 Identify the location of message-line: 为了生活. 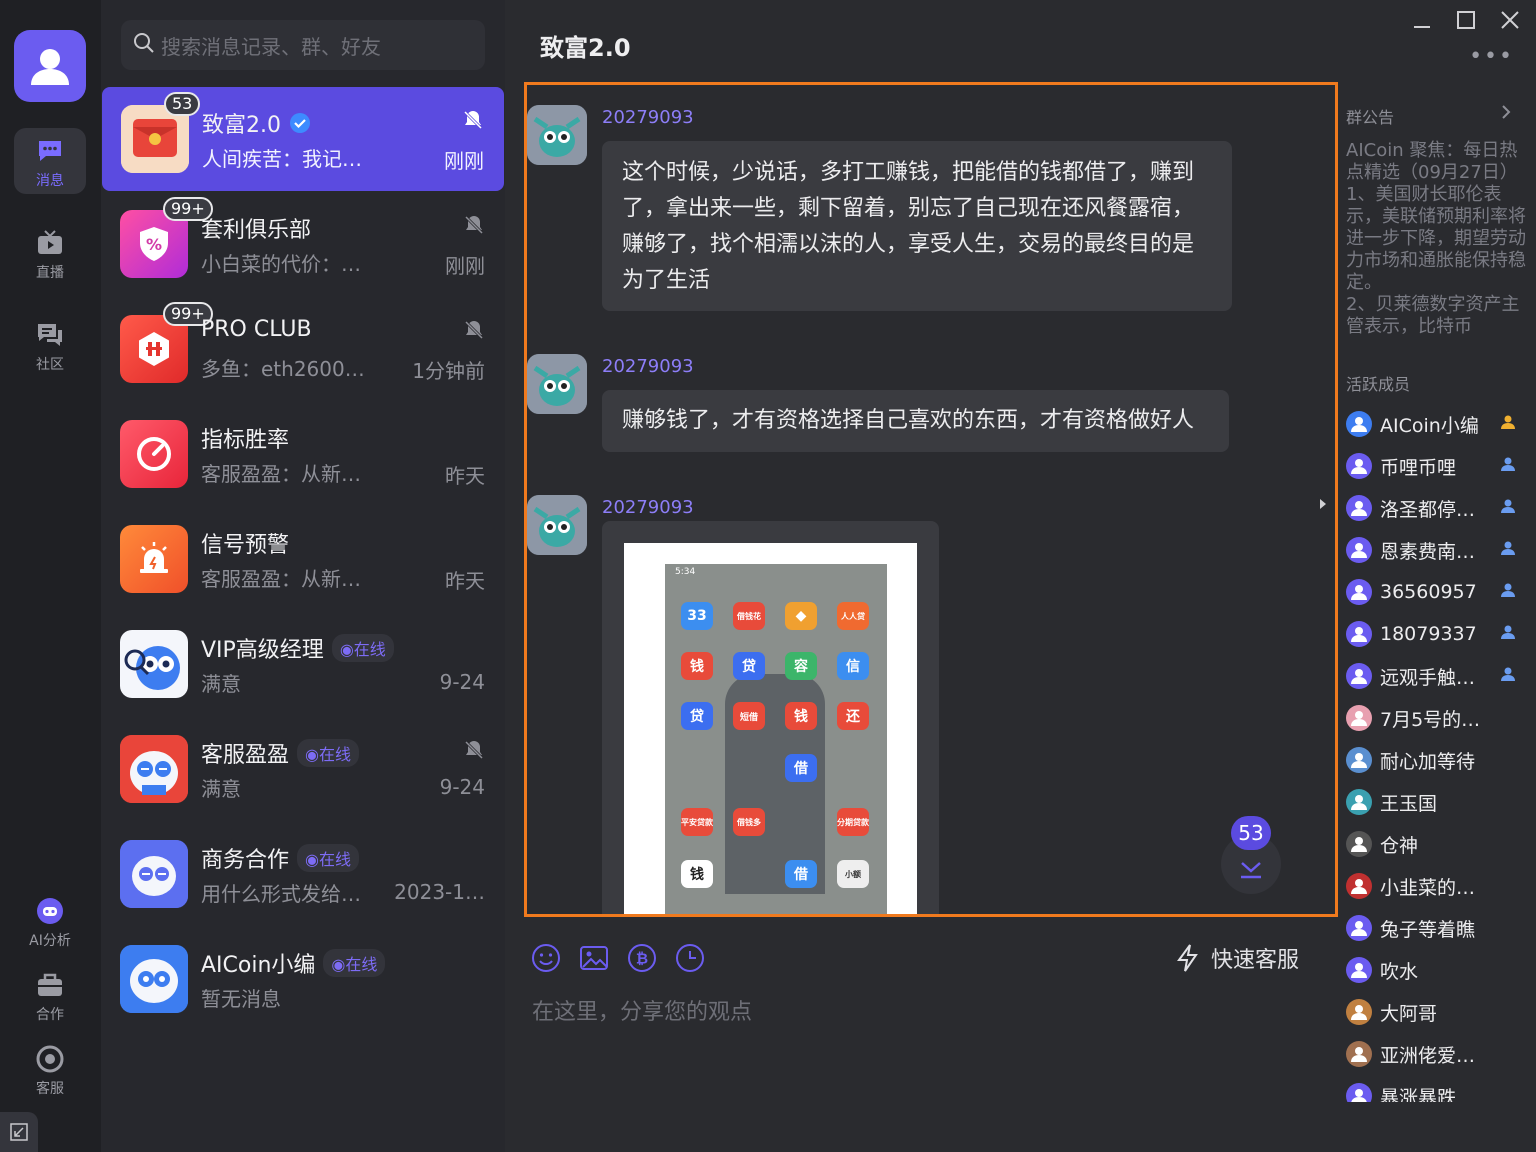
(666, 280).